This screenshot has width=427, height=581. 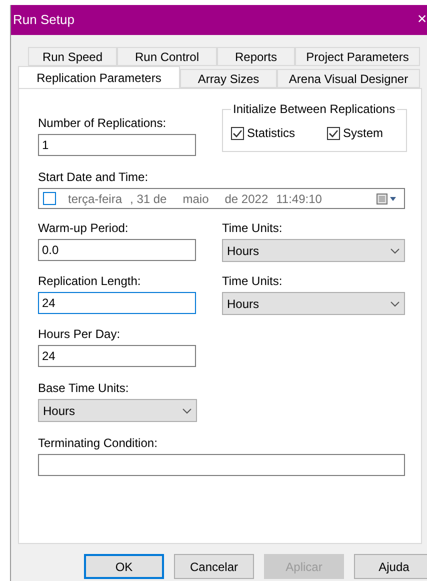 I want to click on dialog-button: Ajuda, so click(x=390, y=566).